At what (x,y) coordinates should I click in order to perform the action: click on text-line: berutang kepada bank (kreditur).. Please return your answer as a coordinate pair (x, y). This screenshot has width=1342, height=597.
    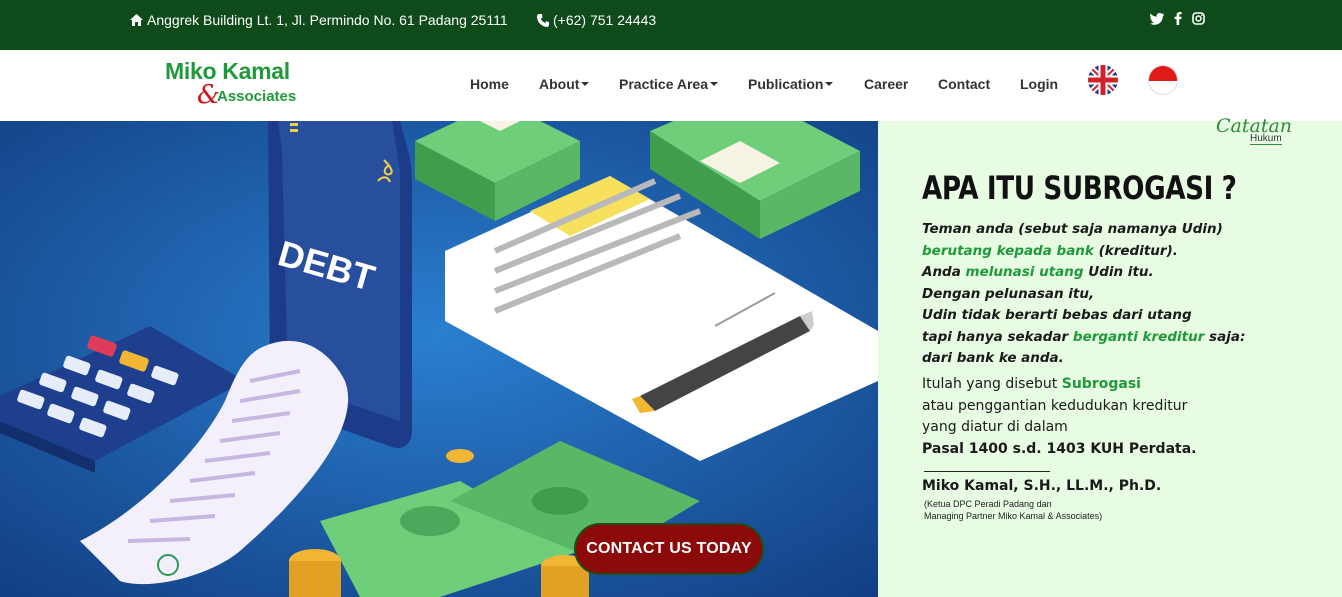
    Looking at the image, I should click on (1083, 252).